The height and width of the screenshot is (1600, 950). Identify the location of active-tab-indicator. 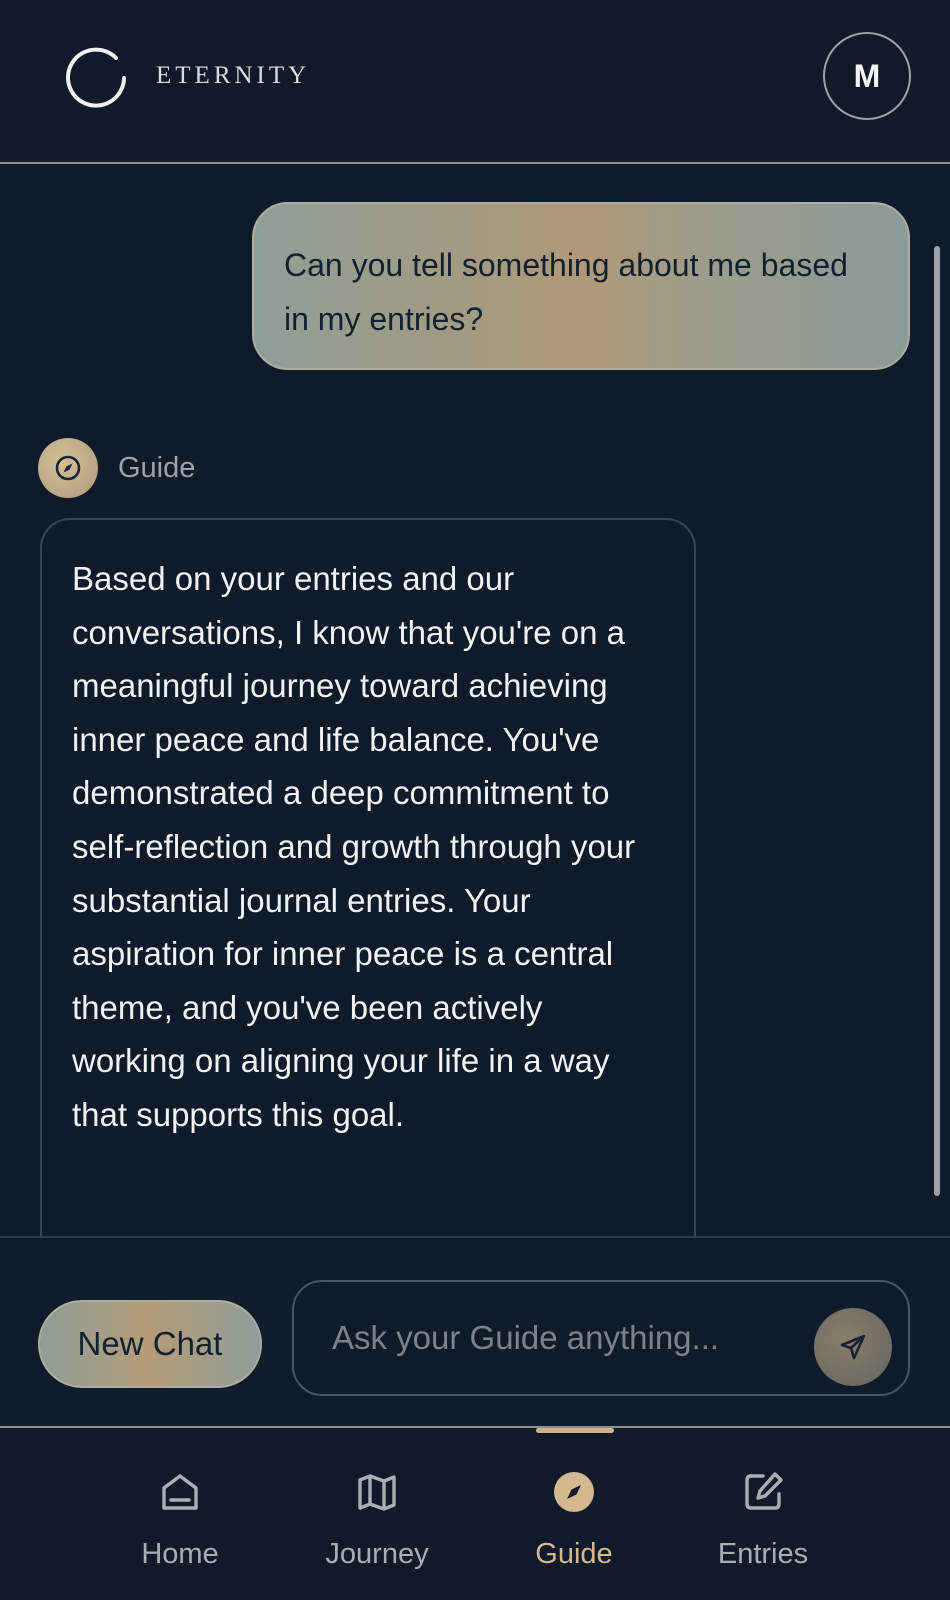
(575, 1430).